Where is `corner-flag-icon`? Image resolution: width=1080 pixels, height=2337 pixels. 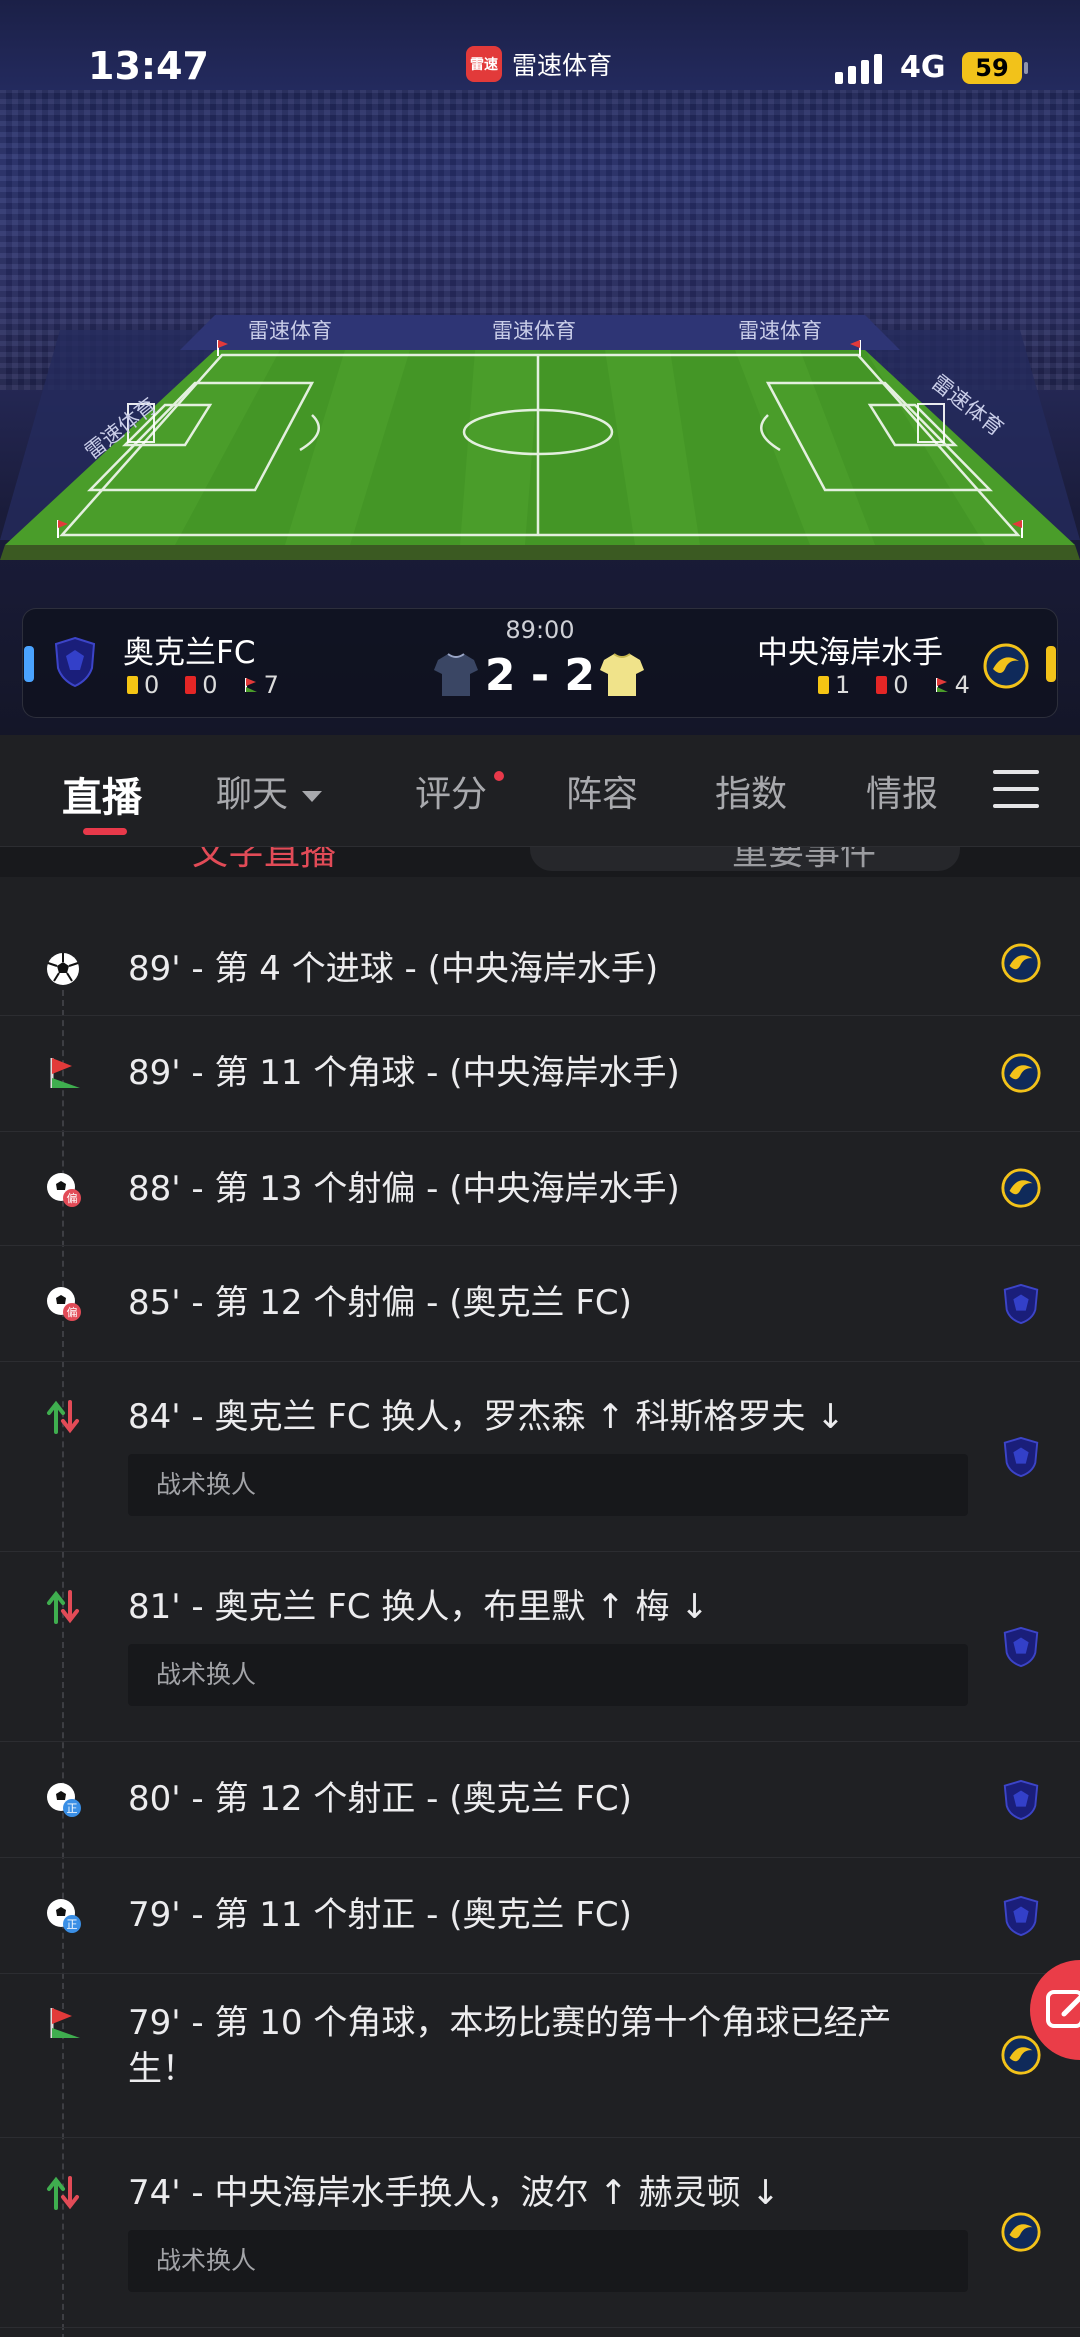
corner-flag-icon is located at coordinates (941, 685).